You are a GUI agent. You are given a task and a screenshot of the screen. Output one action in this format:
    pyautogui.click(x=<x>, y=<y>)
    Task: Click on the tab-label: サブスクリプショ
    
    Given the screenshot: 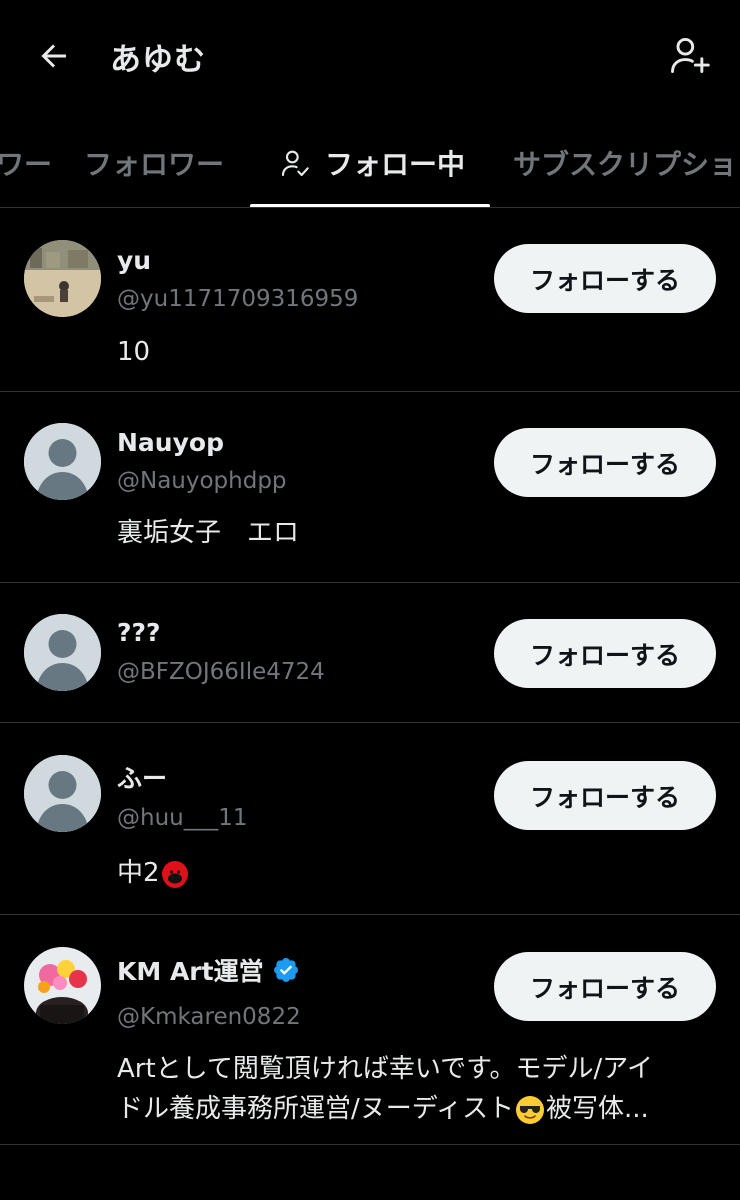 What is the action you would take?
    pyautogui.click(x=625, y=164)
    